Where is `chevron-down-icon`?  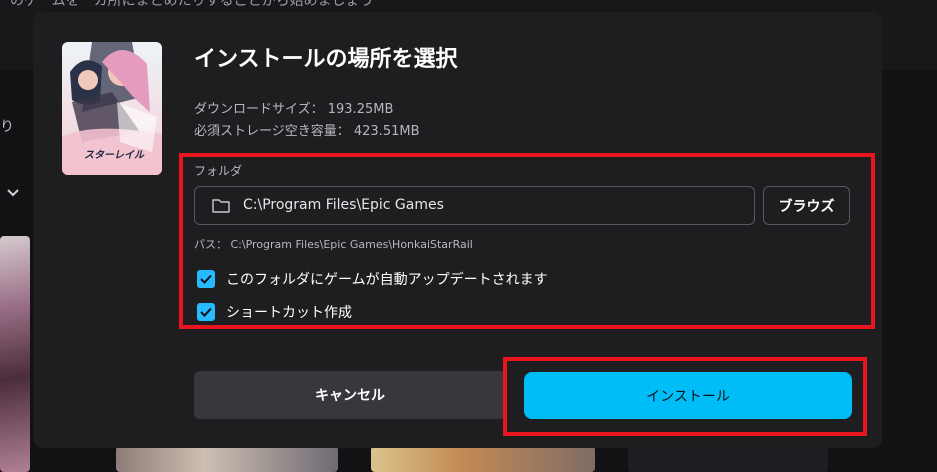
chevron-down-icon is located at coordinates (13, 193).